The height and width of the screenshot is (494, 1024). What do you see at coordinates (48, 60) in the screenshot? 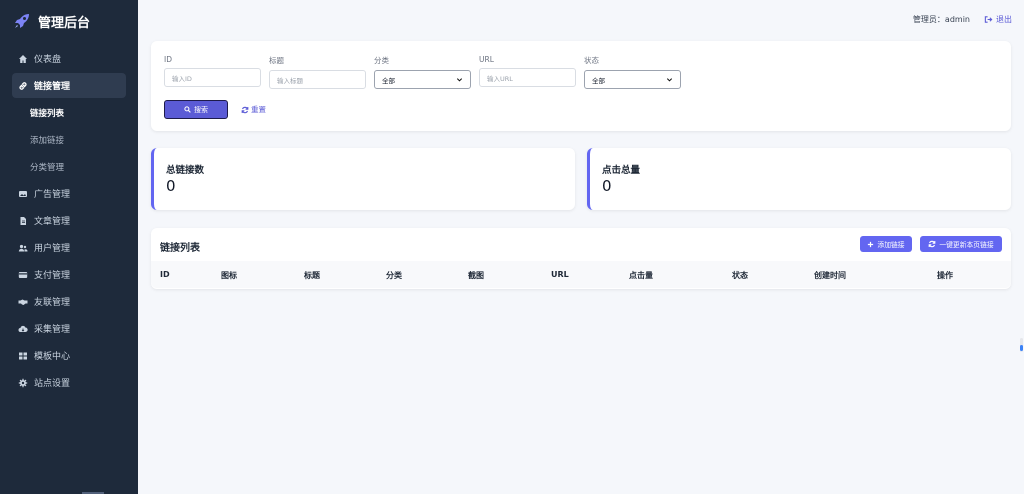
I see `sidebar-item-label: 仪表盘` at bounding box center [48, 60].